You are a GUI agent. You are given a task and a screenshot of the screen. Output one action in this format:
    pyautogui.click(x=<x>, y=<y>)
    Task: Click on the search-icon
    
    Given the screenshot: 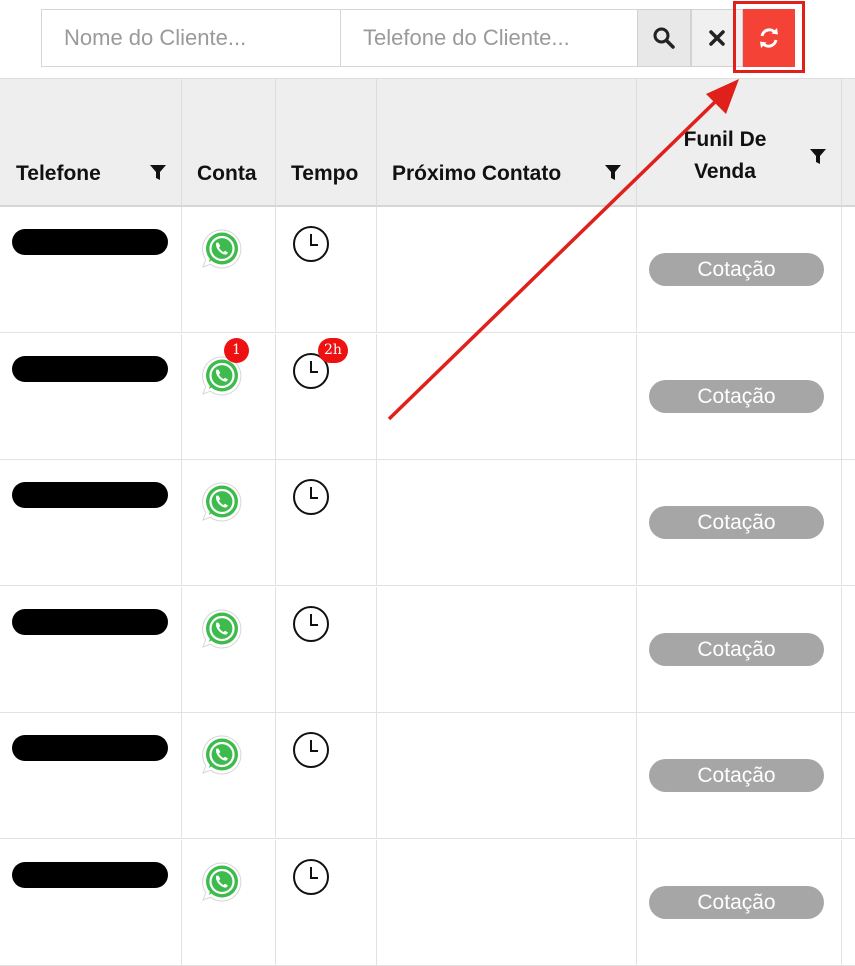 What is the action you would take?
    pyautogui.click(x=664, y=38)
    